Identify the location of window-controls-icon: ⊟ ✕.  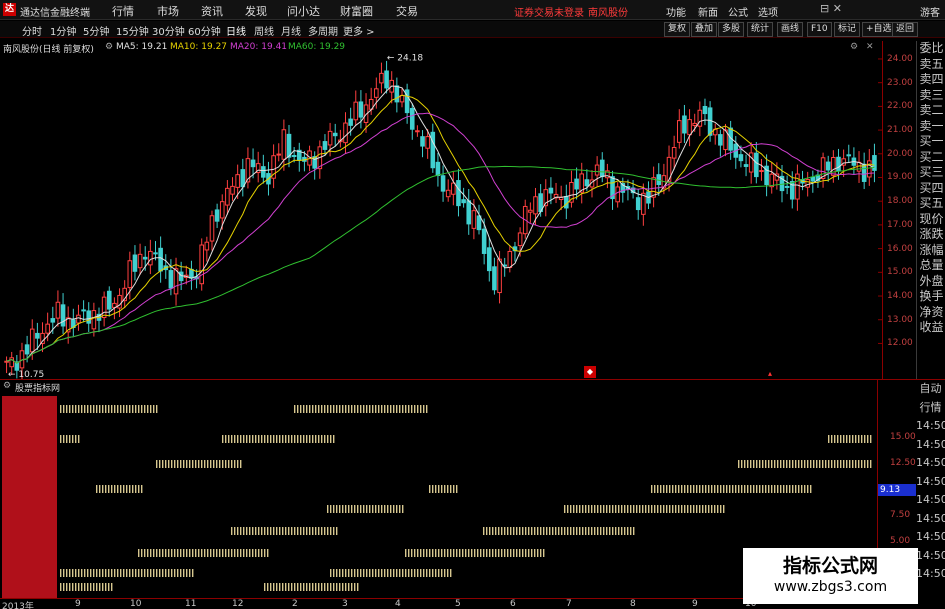
(831, 8).